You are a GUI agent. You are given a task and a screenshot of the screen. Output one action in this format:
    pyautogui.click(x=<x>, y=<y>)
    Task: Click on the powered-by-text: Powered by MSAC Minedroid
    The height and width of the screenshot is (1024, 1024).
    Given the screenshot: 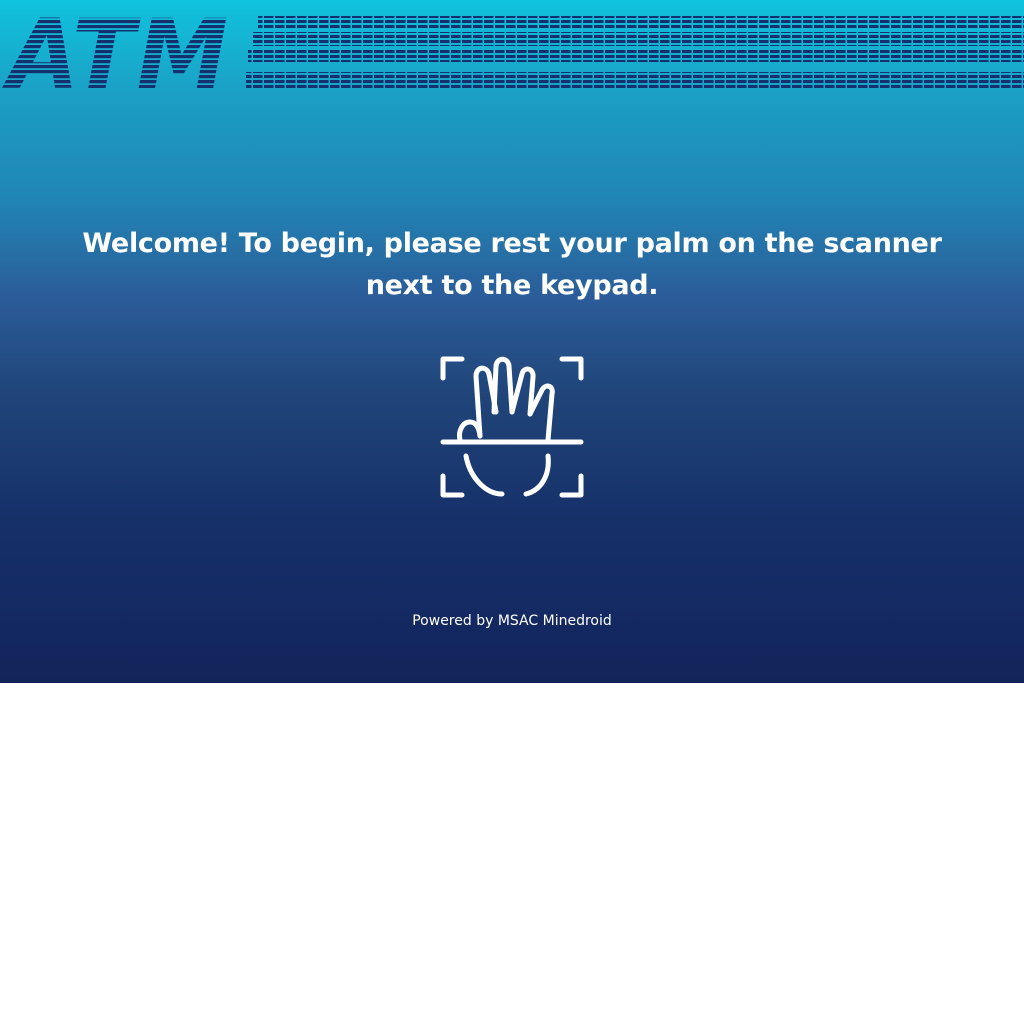 What is the action you would take?
    pyautogui.click(x=512, y=621)
    